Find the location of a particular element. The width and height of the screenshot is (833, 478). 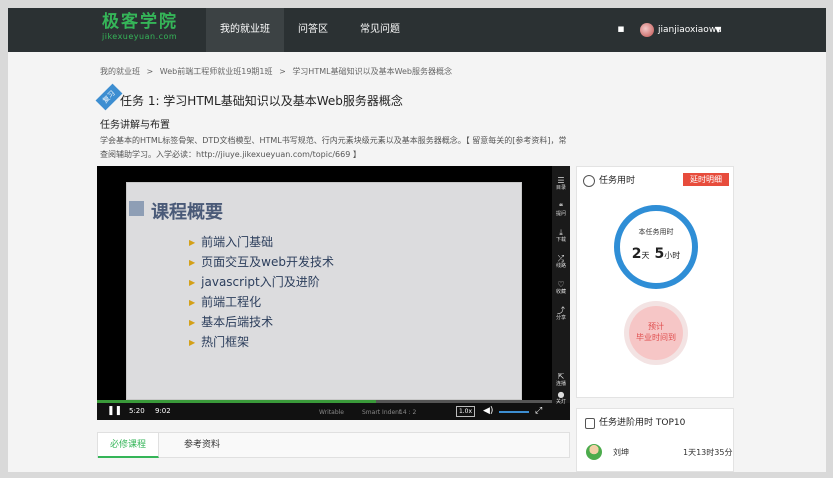

fullscreen-icon: ⤢ is located at coordinates (538, 411).